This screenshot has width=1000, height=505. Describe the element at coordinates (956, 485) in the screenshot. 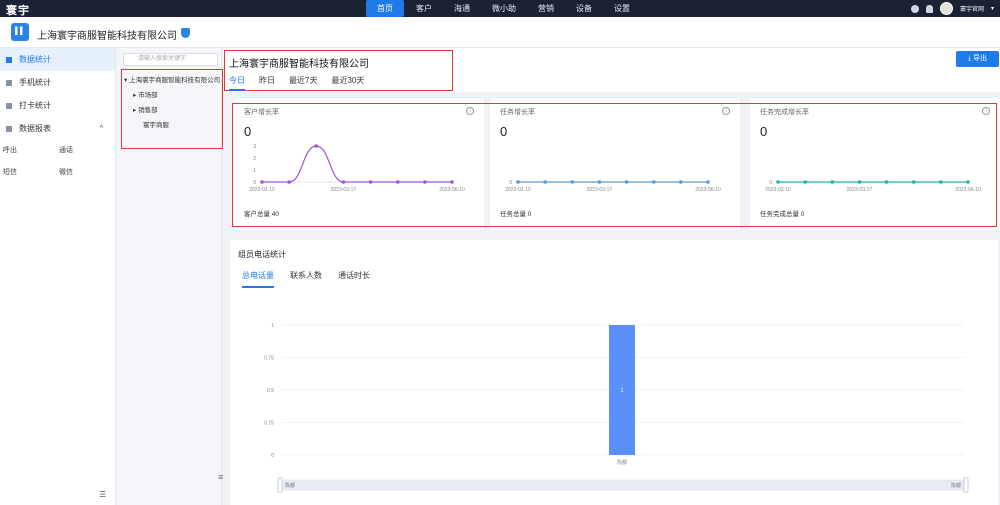

I see `zoom-slider-right-label: 陈都` at that location.